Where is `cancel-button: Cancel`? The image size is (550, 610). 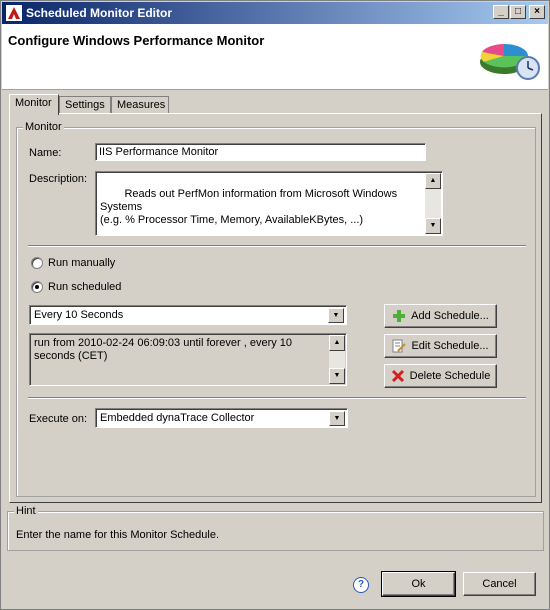
cancel-button: Cancel is located at coordinates (499, 584).